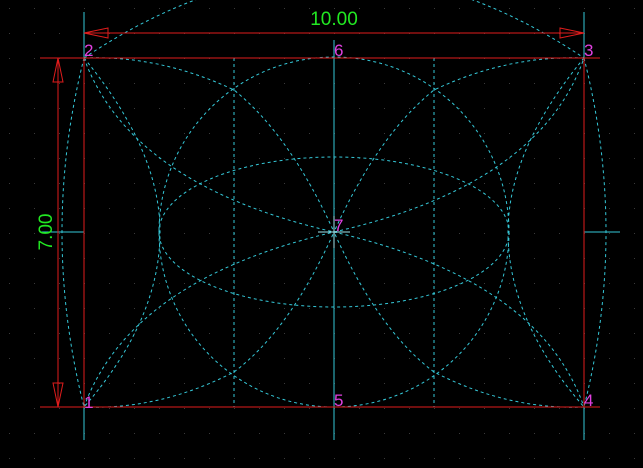 Image resolution: width=643 pixels, height=468 pixels. What do you see at coordinates (338, 400) in the screenshot?
I see `point-label-5: 5` at bounding box center [338, 400].